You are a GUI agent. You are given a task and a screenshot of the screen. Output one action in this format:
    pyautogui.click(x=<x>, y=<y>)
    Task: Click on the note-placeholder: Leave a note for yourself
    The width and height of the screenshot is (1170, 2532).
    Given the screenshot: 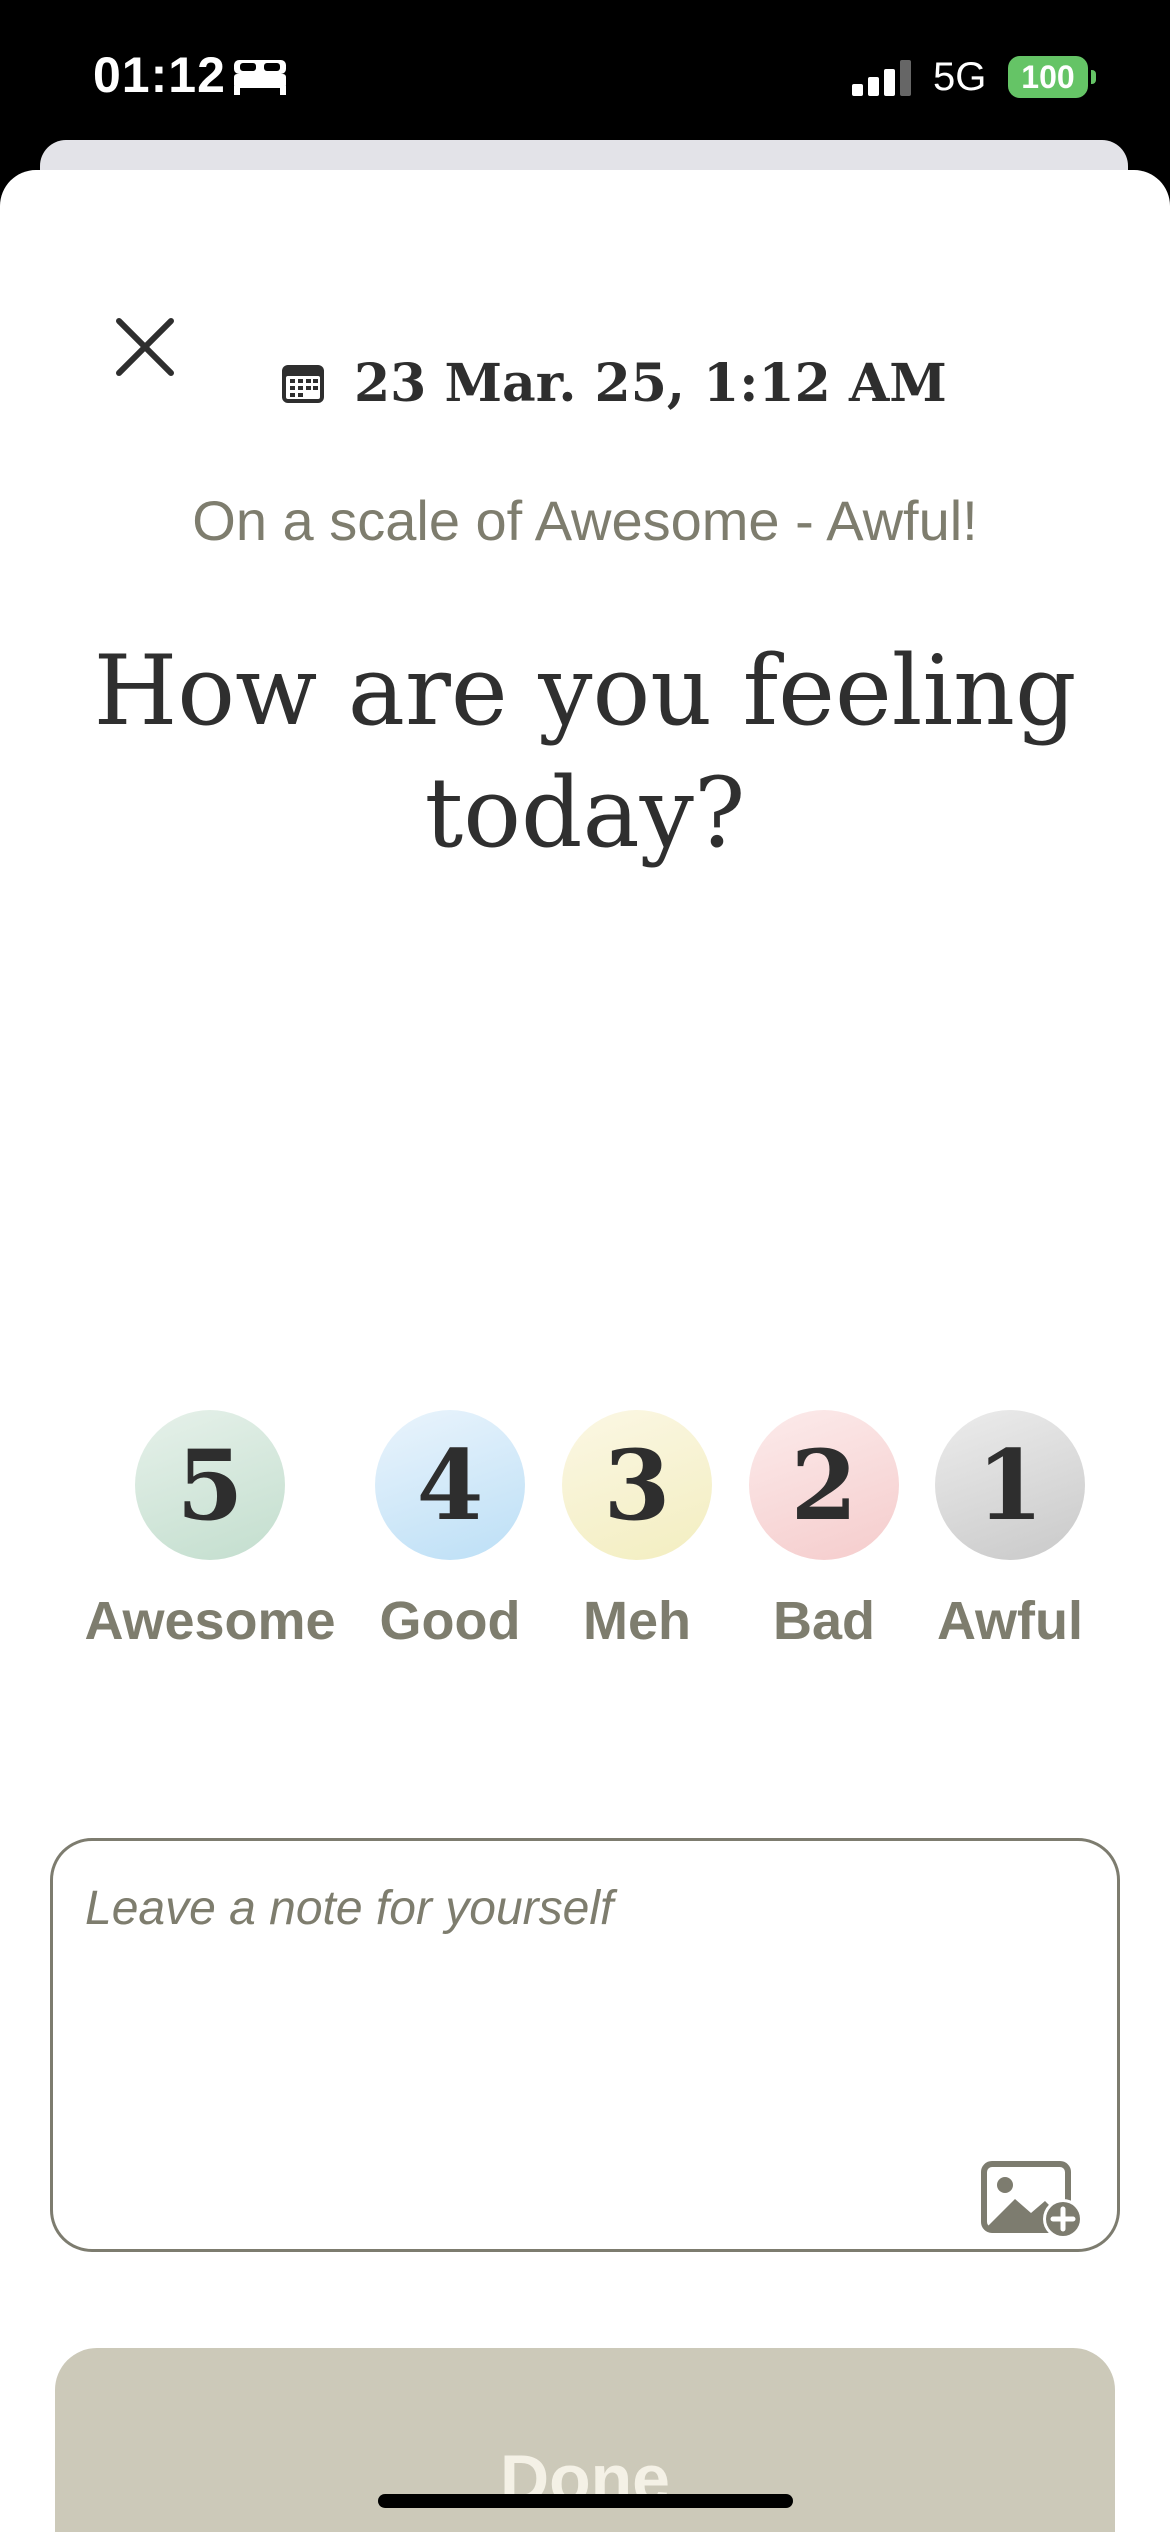 What is the action you would take?
    pyautogui.click(x=349, y=1908)
    